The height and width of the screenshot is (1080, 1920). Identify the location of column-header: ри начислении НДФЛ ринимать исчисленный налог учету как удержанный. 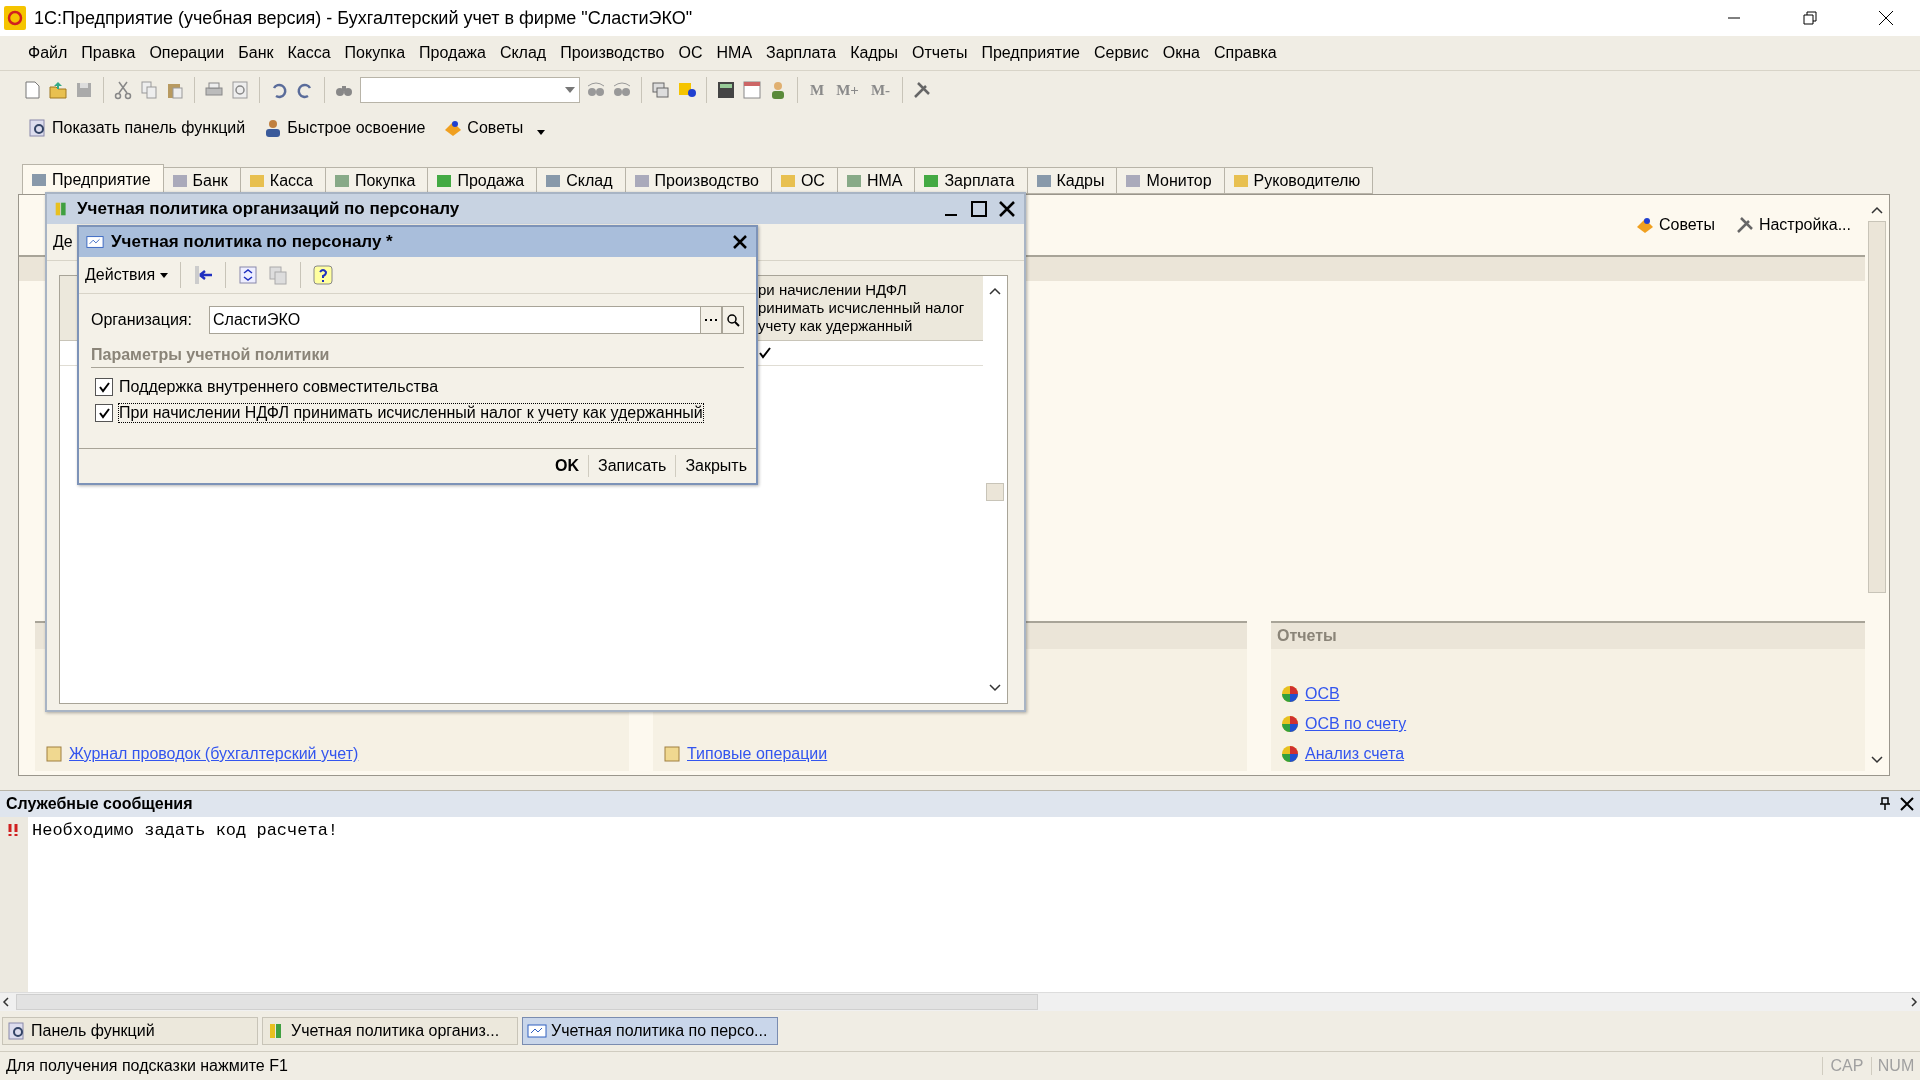
(862, 308).